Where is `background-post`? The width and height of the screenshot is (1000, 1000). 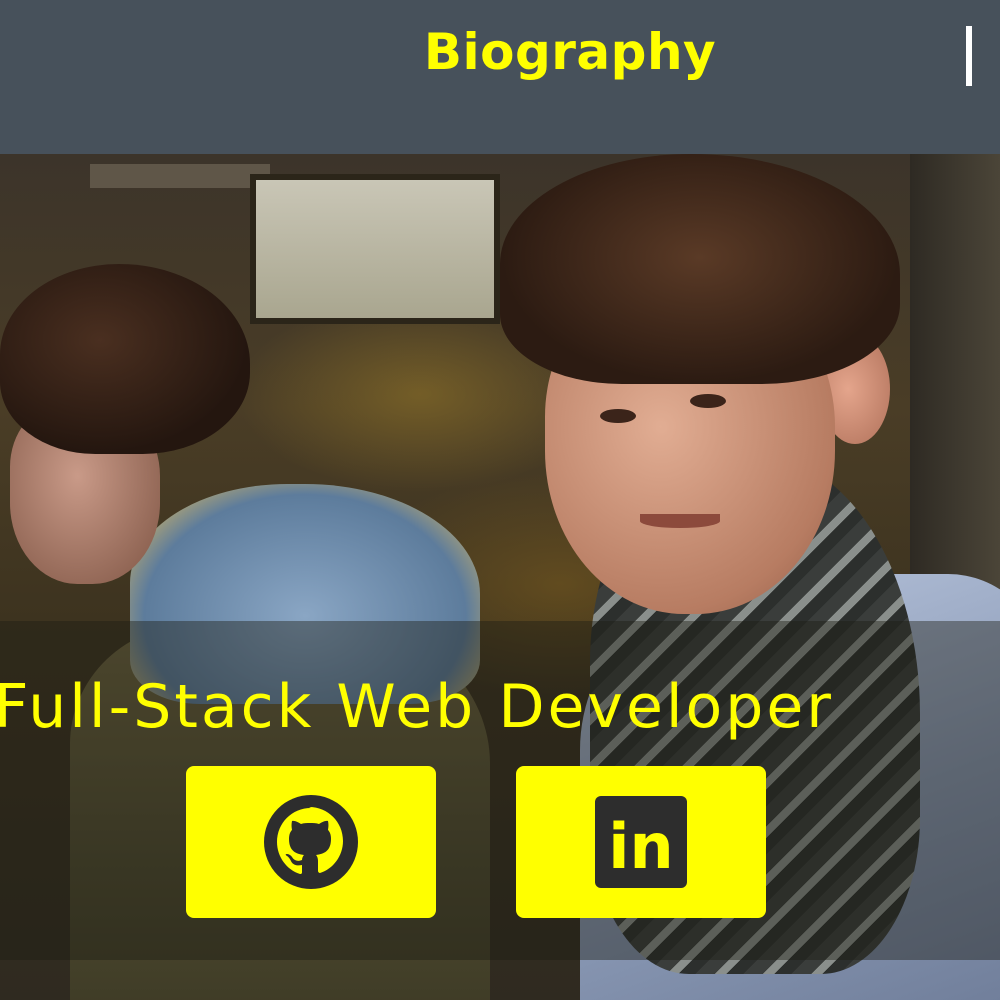 background-post is located at coordinates (955, 384).